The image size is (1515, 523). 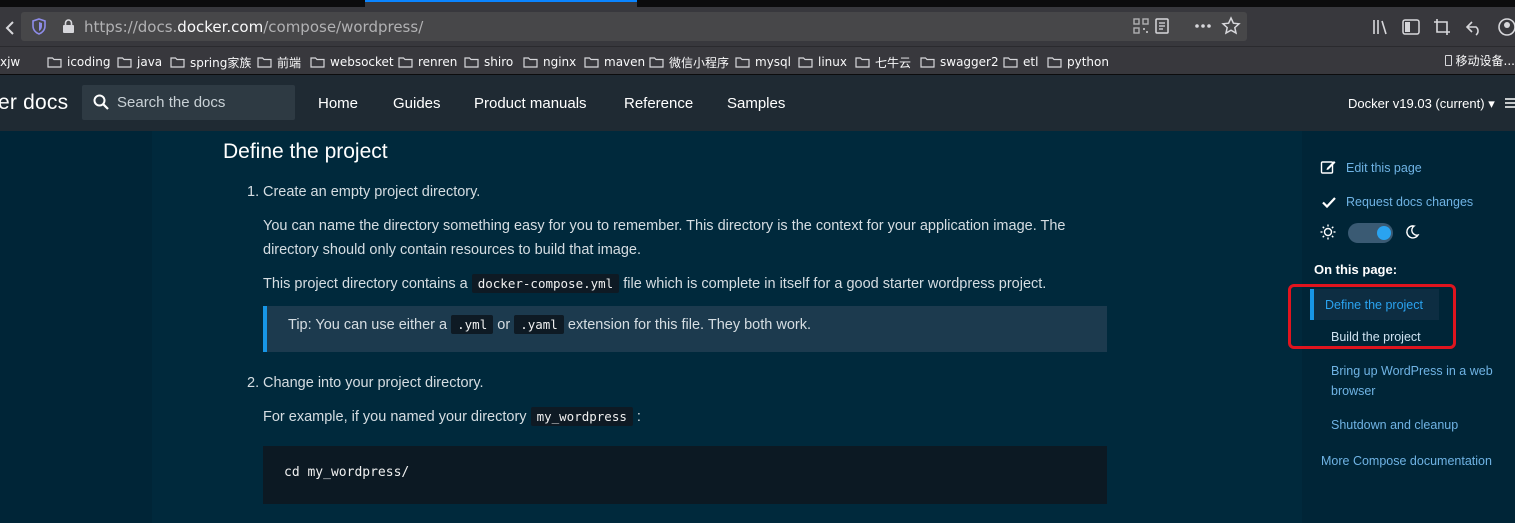 I want to click on search-placeholder: Search the docs, so click(x=171, y=102).